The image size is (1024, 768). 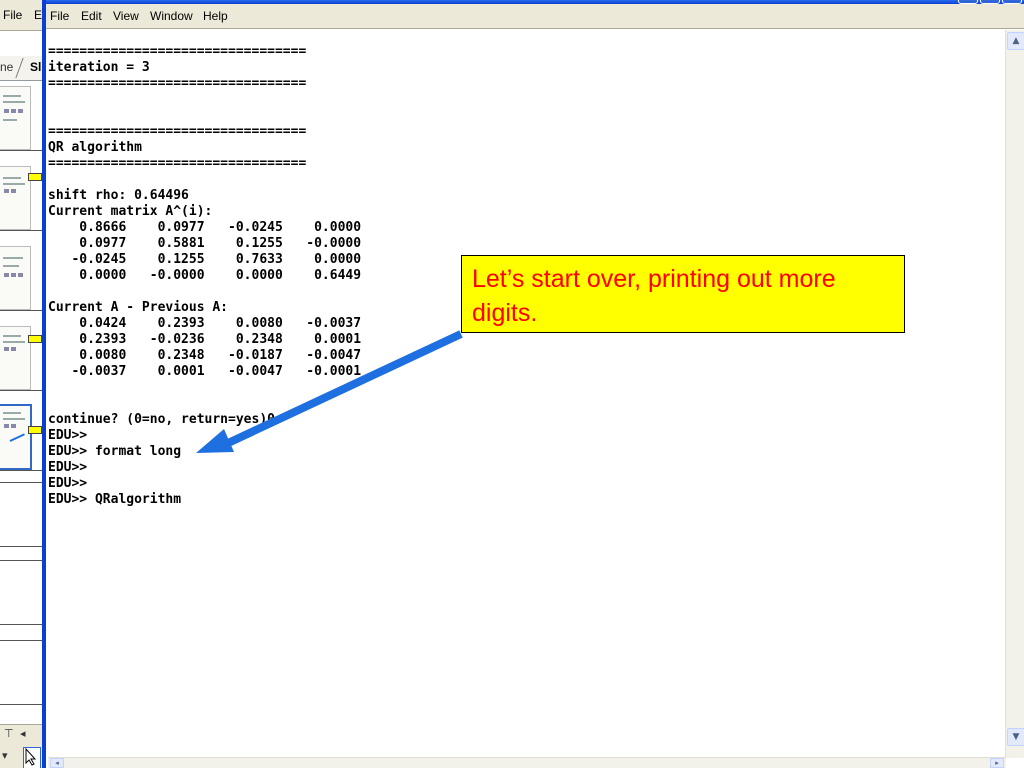 I want to click on console-line: 0.0000 -0.0000 0.0000 0.6449, so click(x=205, y=275).